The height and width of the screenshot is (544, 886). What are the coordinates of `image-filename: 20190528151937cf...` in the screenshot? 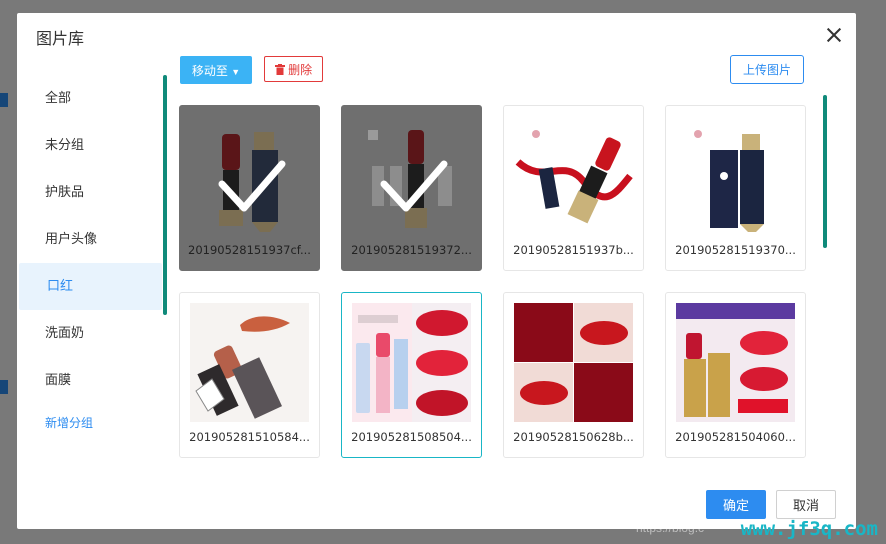 It's located at (249, 250).